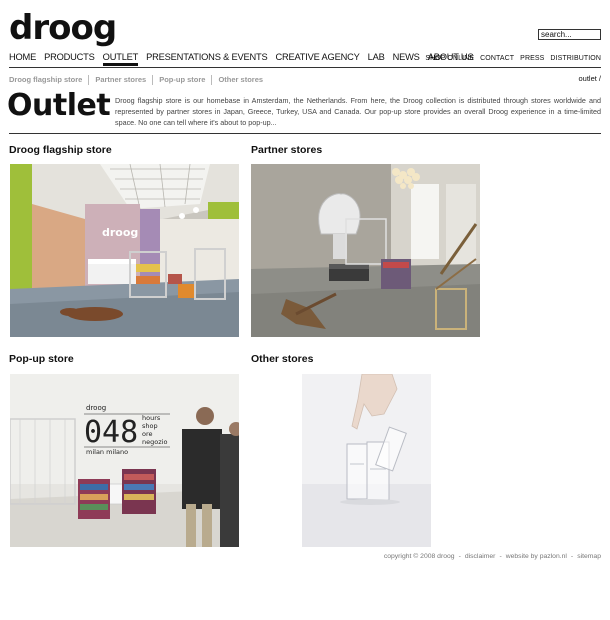  I want to click on nav-creative-agency: CREATIVE AGENCY, so click(317, 58).